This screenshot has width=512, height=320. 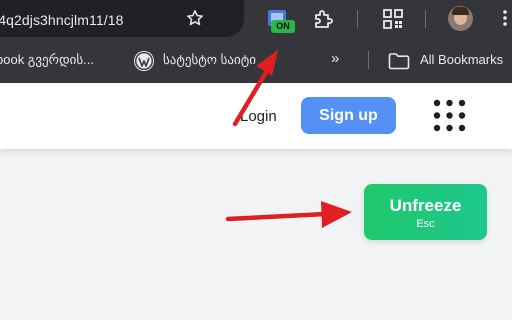 I want to click on wordpress-icon, so click(x=144, y=61).